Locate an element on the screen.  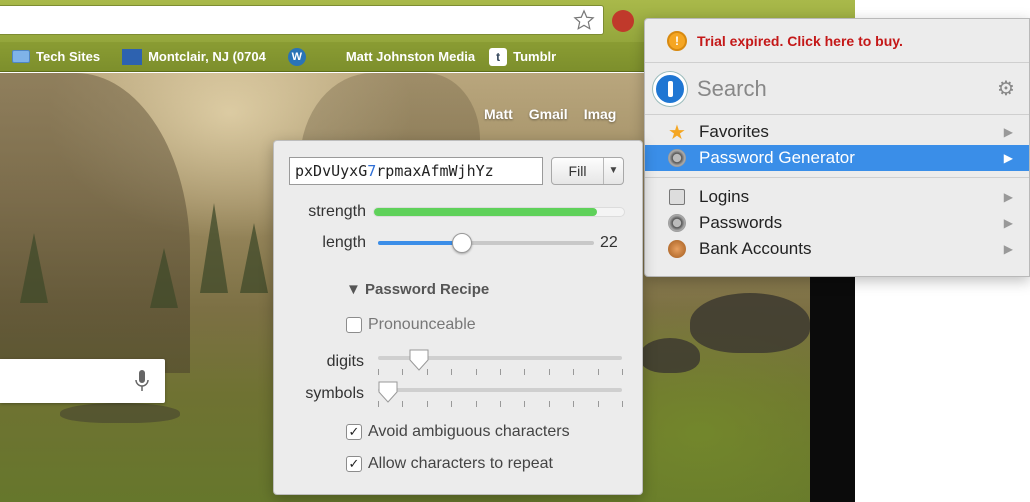
fill-button: Fill ▼ is located at coordinates (587, 171).